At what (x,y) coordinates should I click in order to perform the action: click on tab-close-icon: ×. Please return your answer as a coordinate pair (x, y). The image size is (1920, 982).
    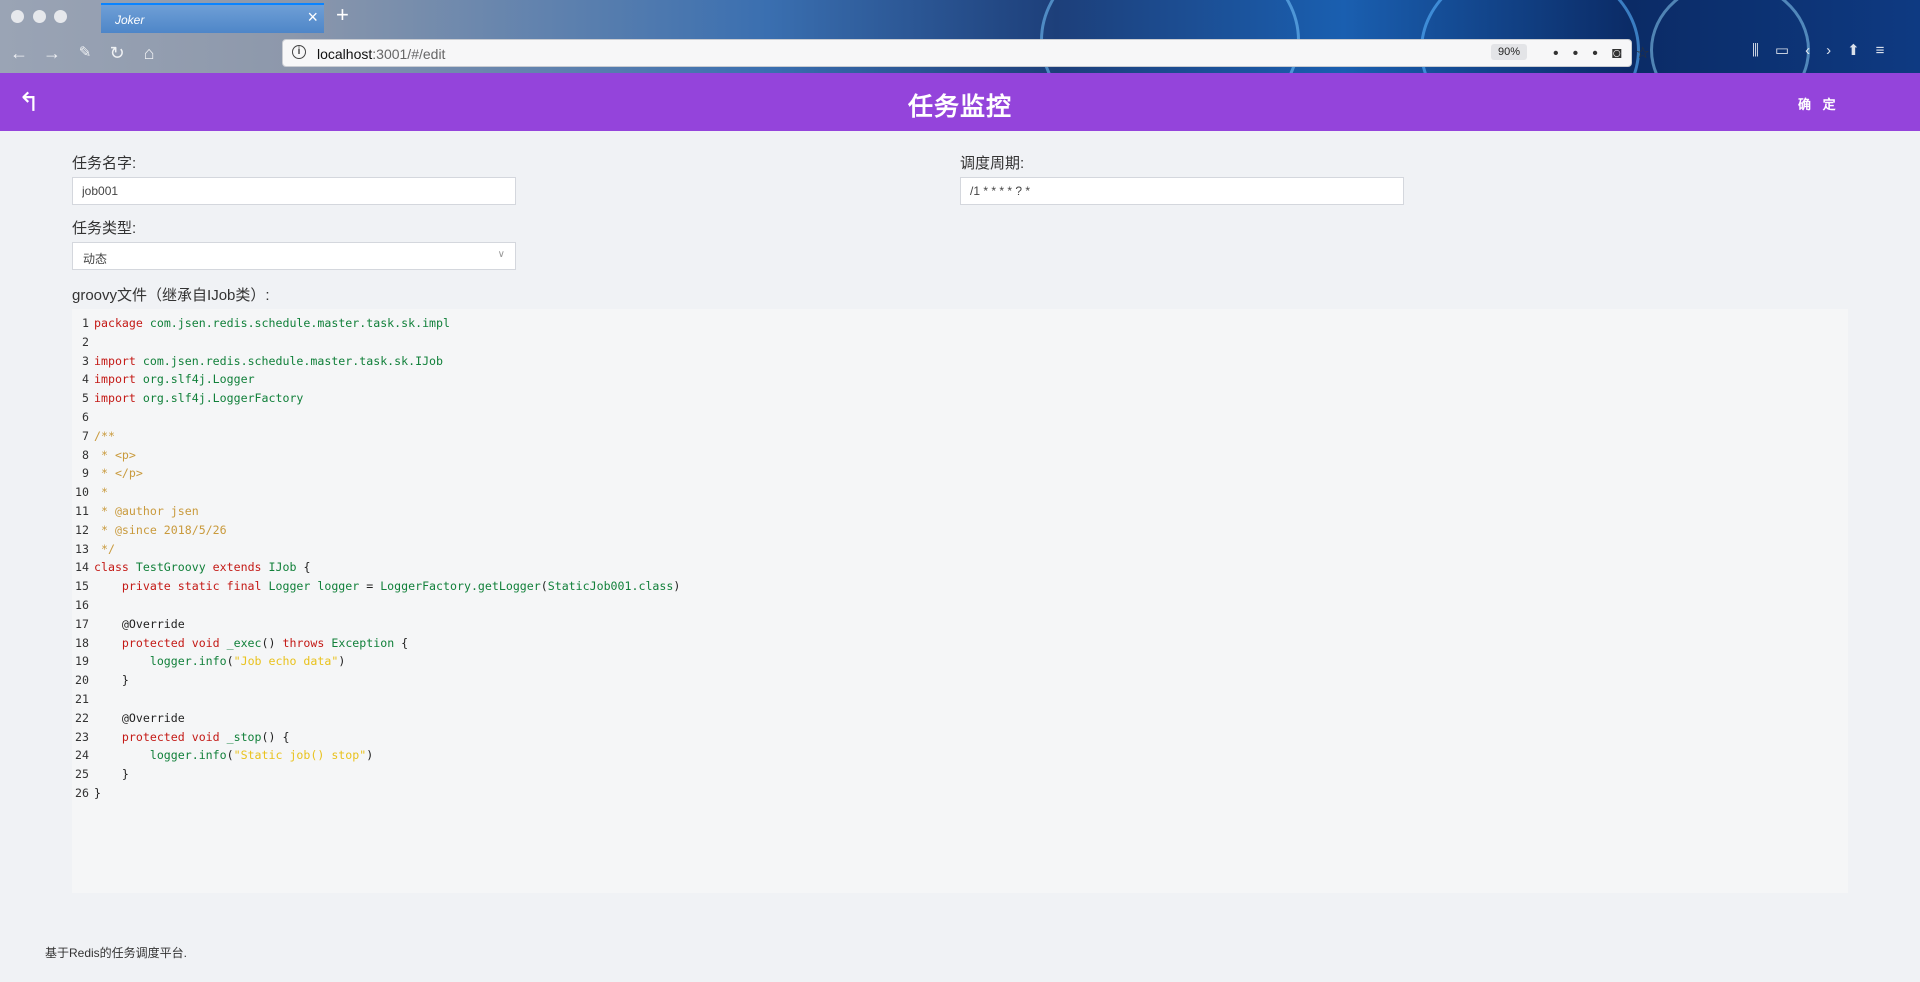
    Looking at the image, I should click on (312, 17).